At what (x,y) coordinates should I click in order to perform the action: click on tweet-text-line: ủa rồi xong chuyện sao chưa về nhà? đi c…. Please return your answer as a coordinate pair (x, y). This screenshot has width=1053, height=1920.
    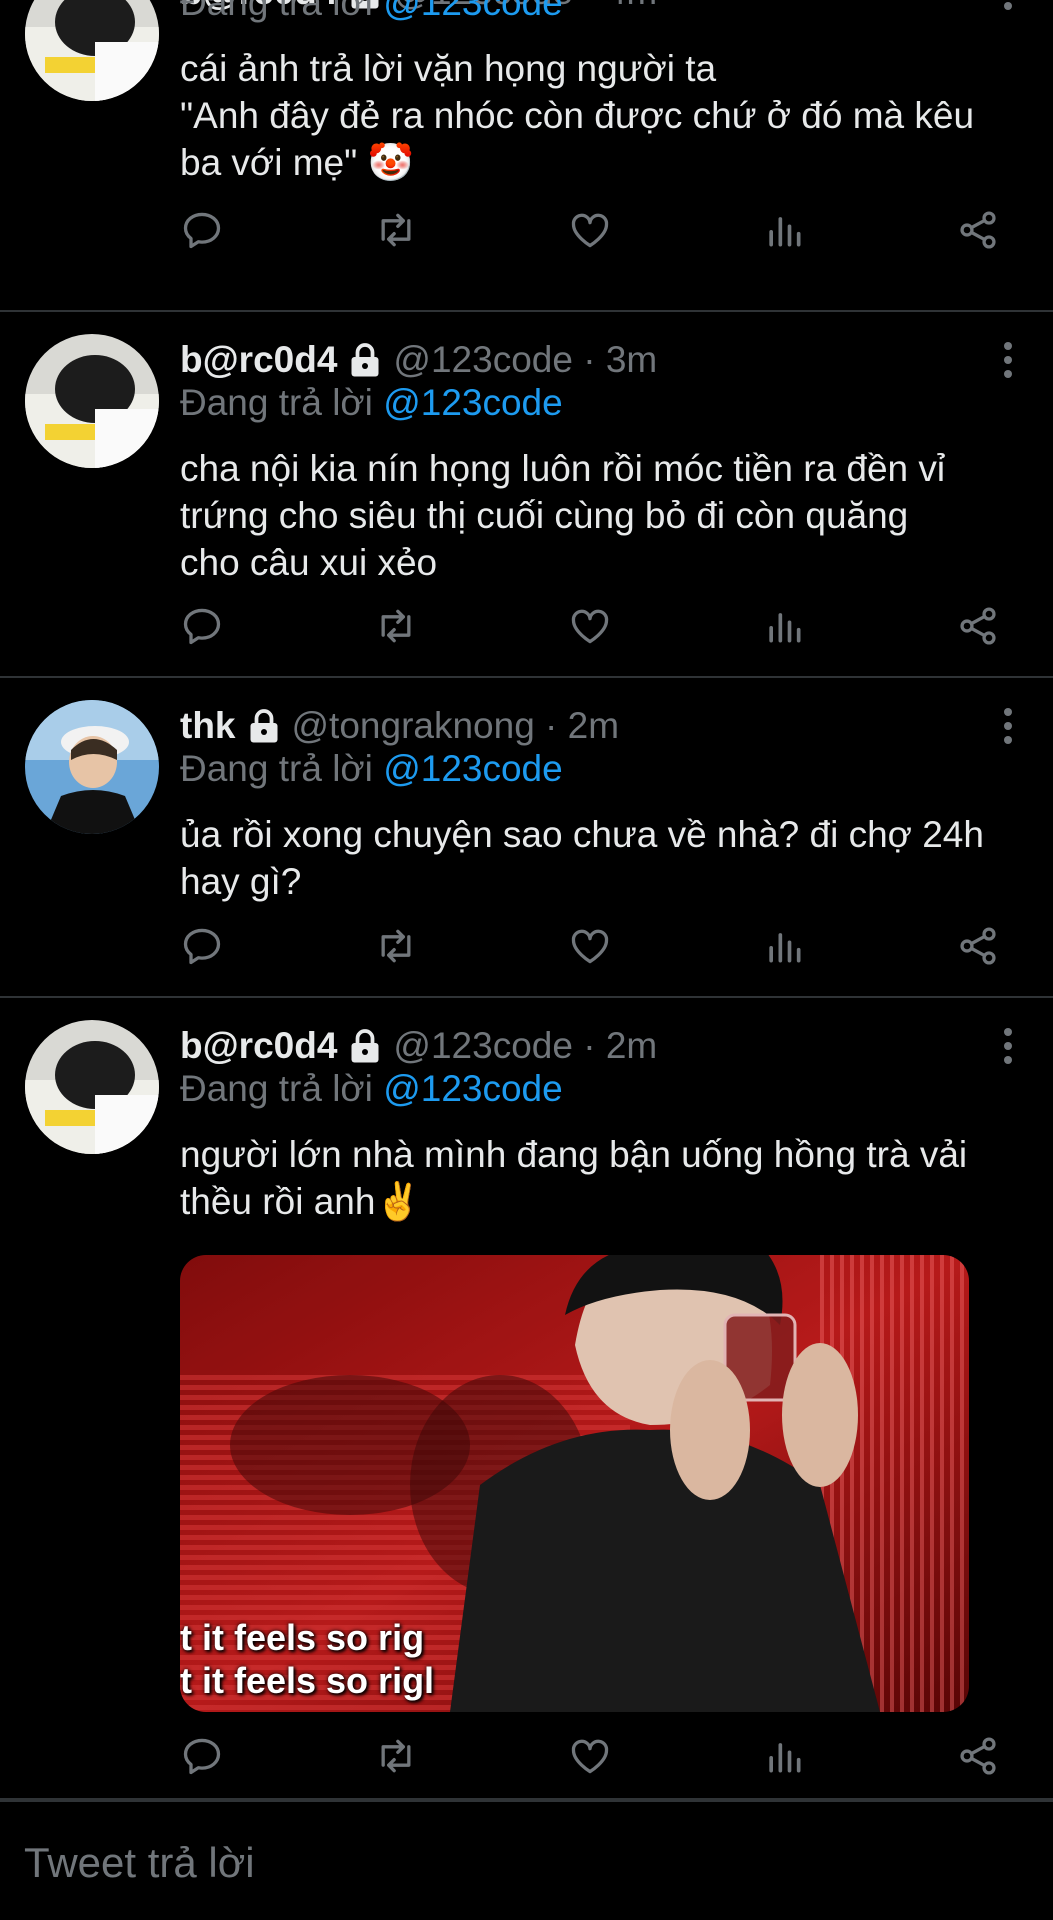
    Looking at the image, I should click on (582, 834).